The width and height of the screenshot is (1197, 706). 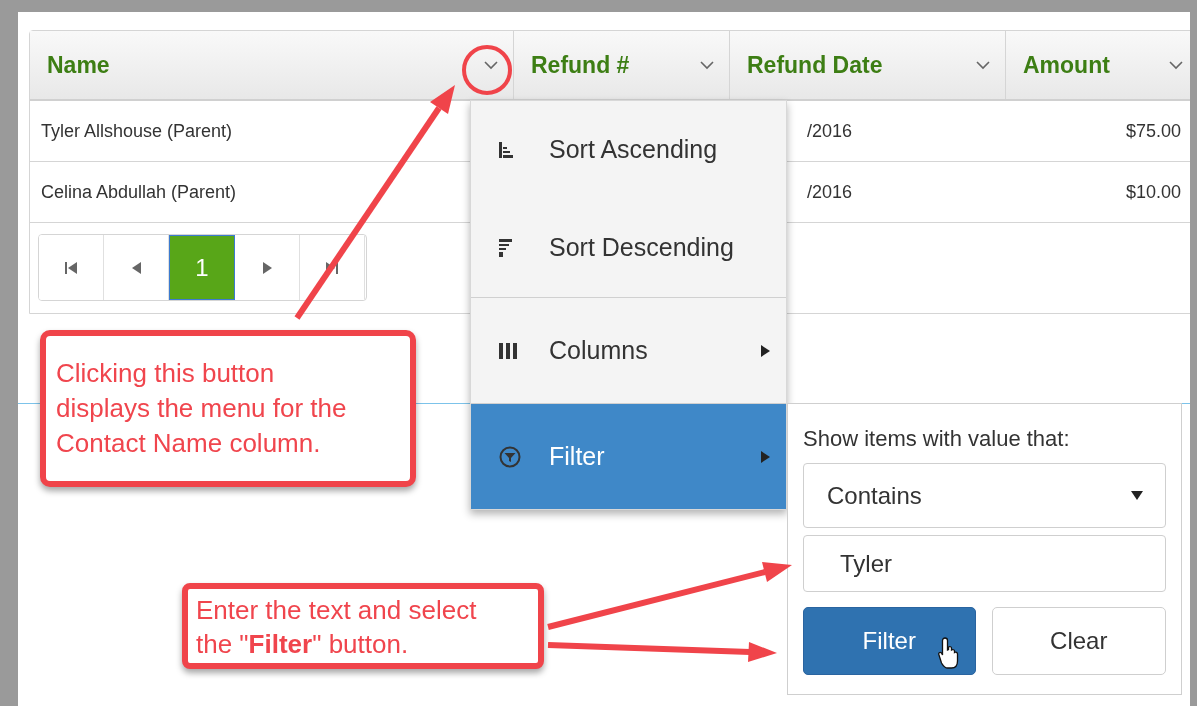 I want to click on column-header: Refund Date, so click(x=815, y=65).